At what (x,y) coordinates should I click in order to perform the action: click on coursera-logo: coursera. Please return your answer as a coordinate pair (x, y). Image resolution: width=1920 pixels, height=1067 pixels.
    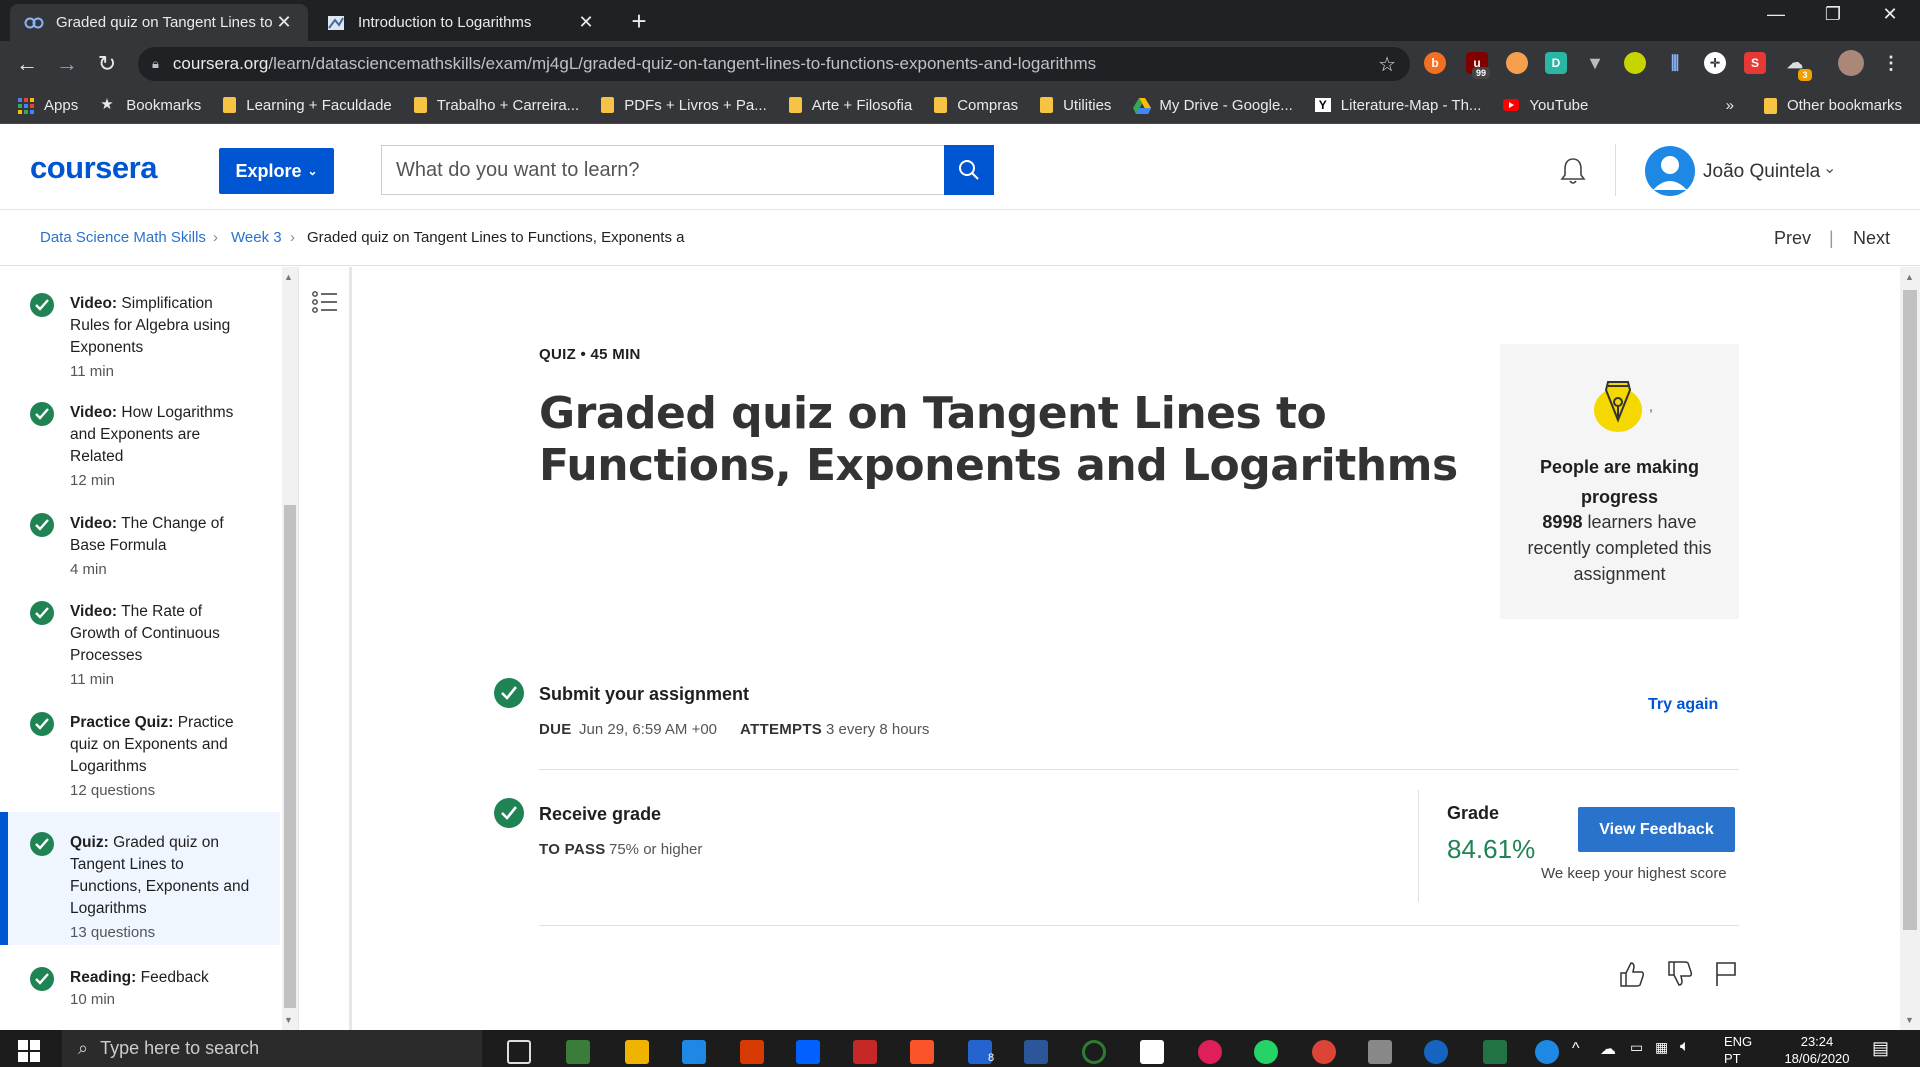
    Looking at the image, I should click on (93, 168).